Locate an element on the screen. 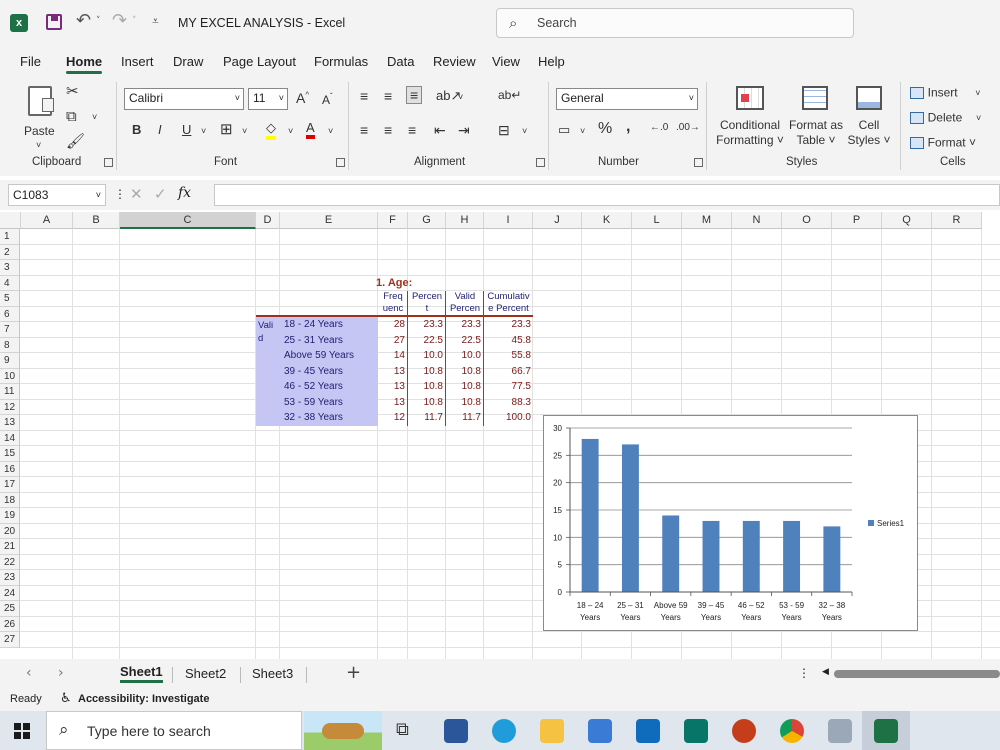 The image size is (1000, 750). tab-formulas: Formulas is located at coordinates (341, 61).